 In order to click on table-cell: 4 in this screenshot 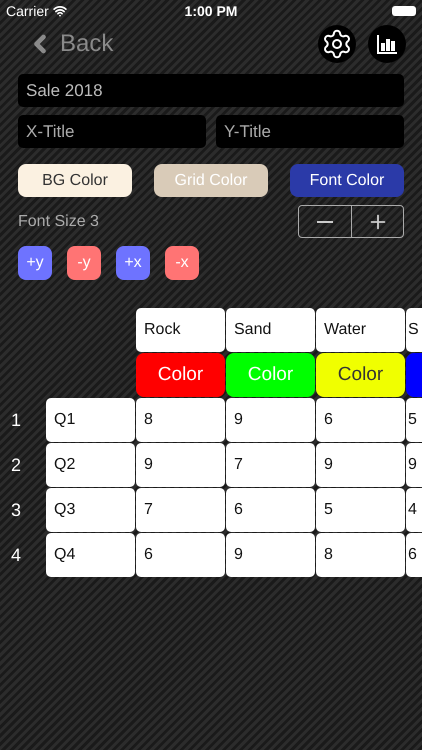, I will do `click(414, 510)`.